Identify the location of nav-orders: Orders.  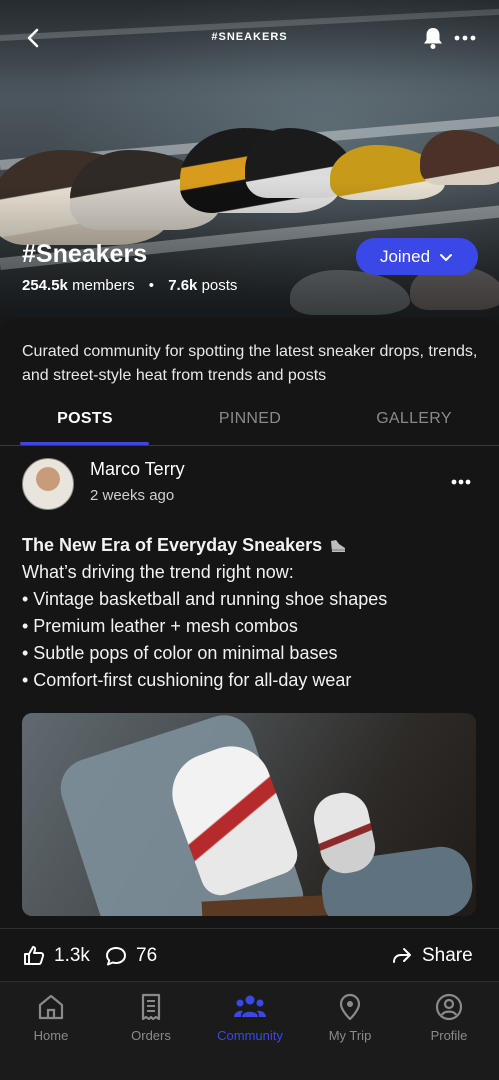
(151, 1017).